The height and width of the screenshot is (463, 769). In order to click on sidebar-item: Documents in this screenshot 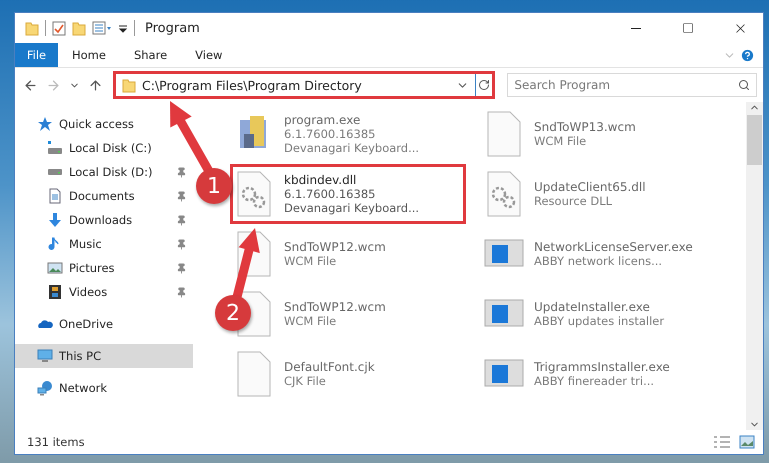, I will do `click(104, 196)`.